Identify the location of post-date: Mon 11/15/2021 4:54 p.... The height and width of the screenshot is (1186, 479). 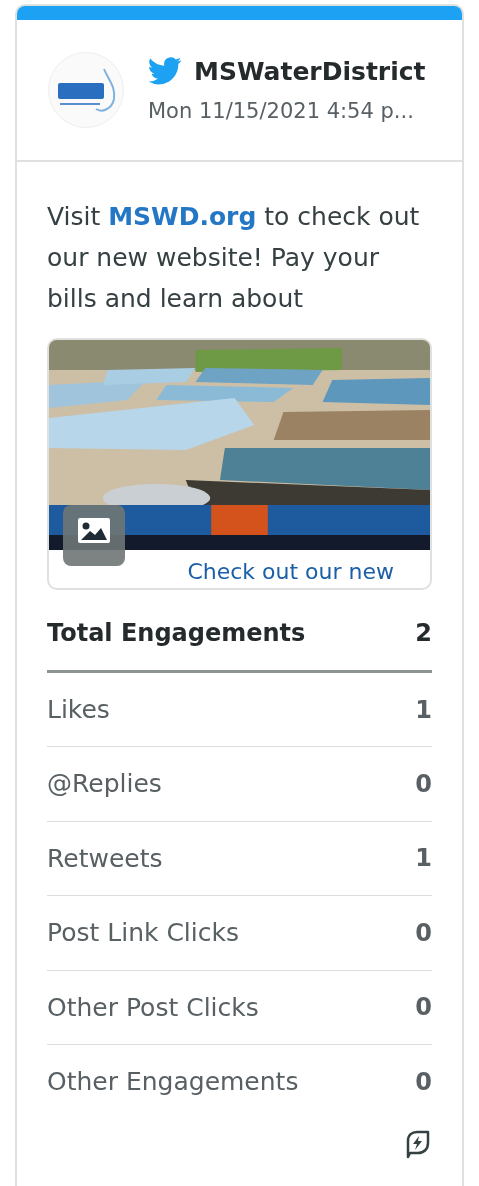
(281, 111).